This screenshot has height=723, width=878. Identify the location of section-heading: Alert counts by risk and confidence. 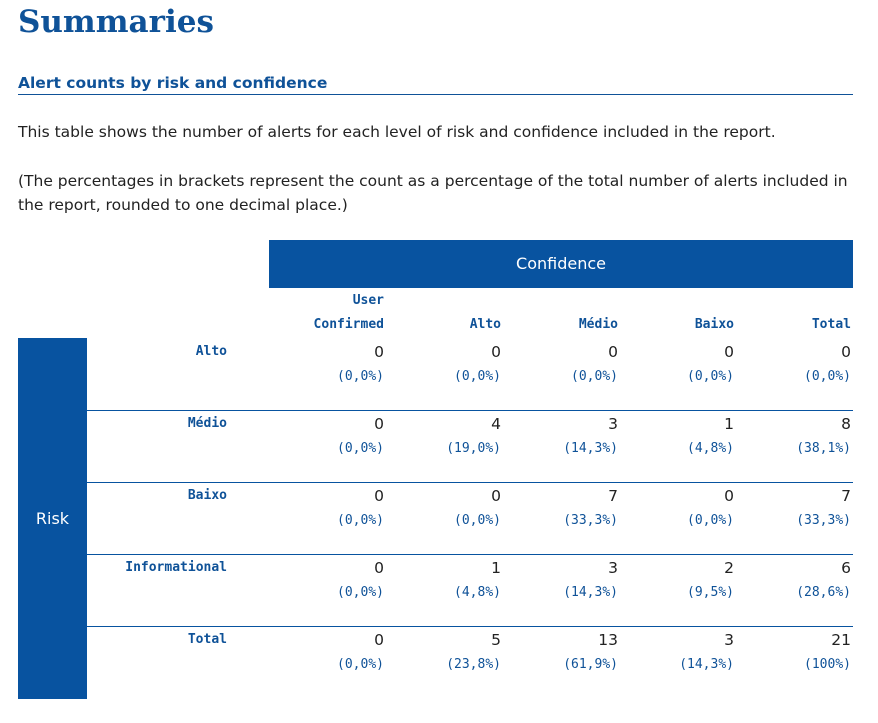
(435, 83).